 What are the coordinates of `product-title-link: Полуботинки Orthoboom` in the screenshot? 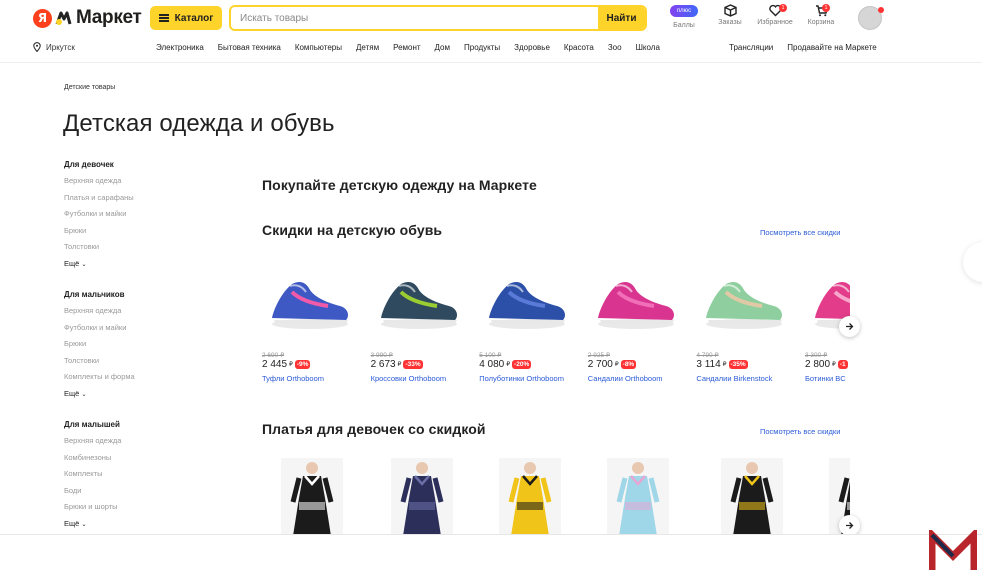 It's located at (530, 378).